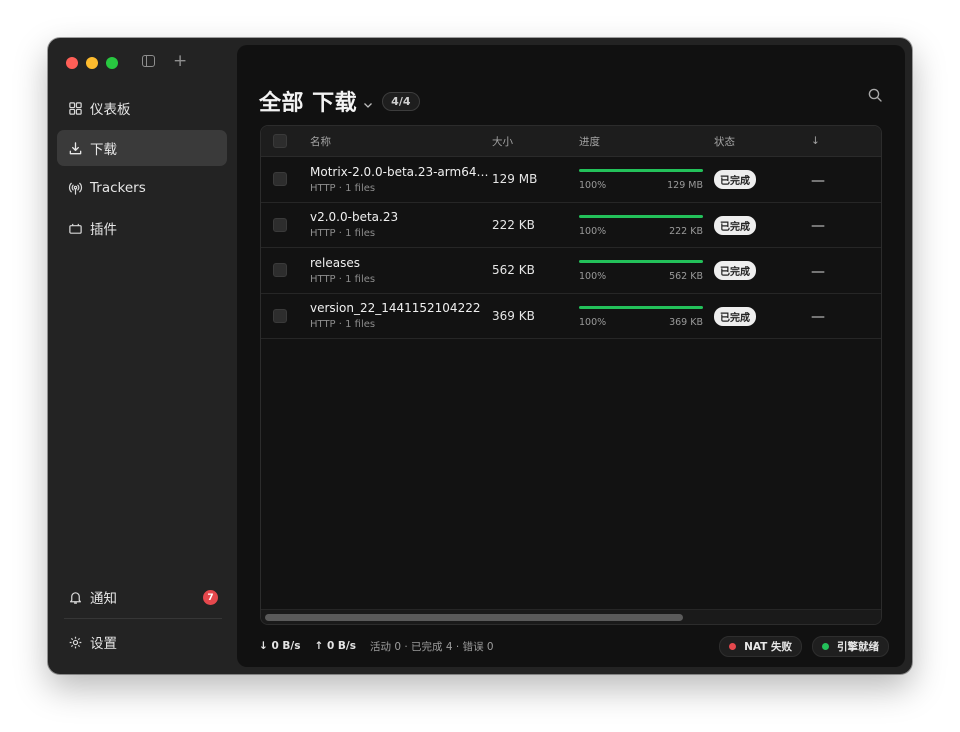 Image resolution: width=960 pixels, height=732 pixels. Describe the element at coordinates (768, 646) in the screenshot. I see `nat-status-label: NAT 失败` at that location.